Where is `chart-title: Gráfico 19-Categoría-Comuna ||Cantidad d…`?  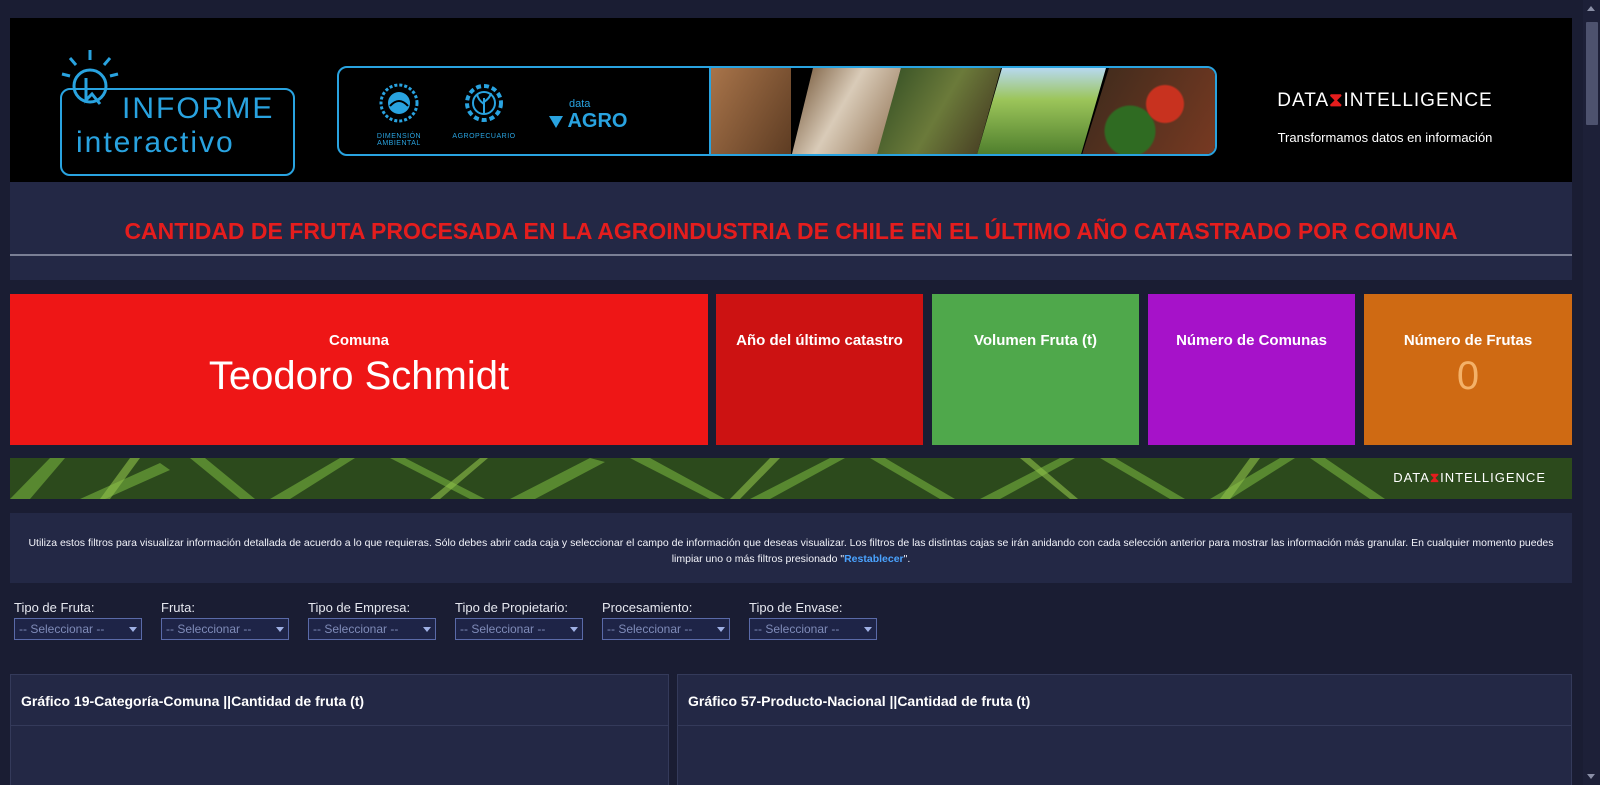
chart-title: Gráfico 19-Categoría-Comuna ||Cantidad d… is located at coordinates (193, 701).